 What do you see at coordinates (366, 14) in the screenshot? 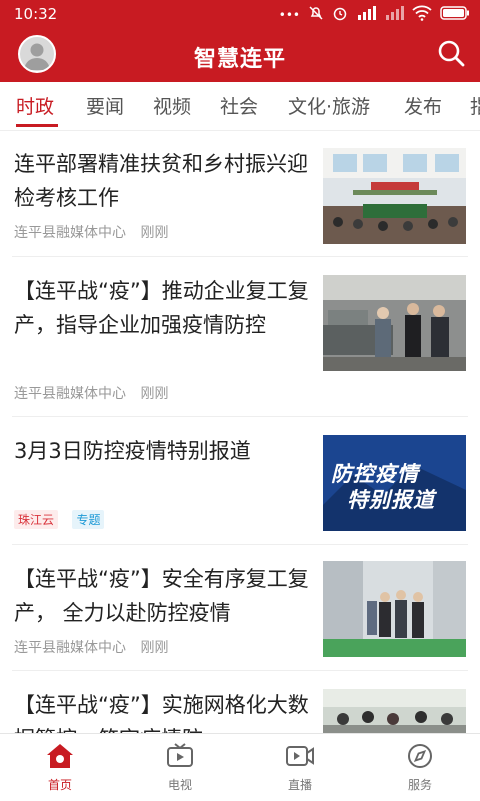
I see `signal-hd-icon` at bounding box center [366, 14].